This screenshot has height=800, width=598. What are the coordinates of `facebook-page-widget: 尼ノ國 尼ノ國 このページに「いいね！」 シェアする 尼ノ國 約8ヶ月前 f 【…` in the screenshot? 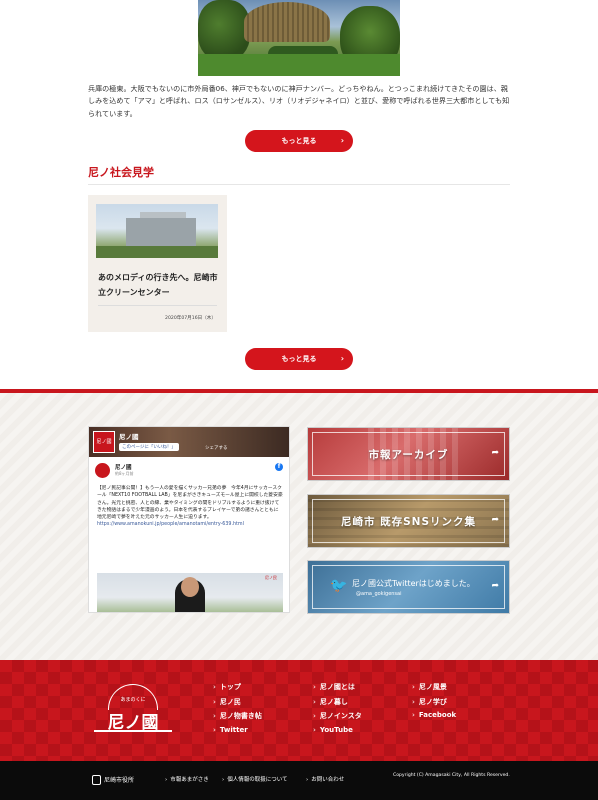 It's located at (189, 519).